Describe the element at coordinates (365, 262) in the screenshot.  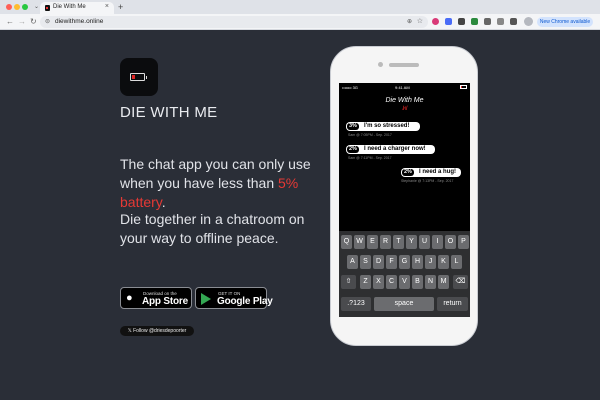
I see `keyboard-key: S` at that location.